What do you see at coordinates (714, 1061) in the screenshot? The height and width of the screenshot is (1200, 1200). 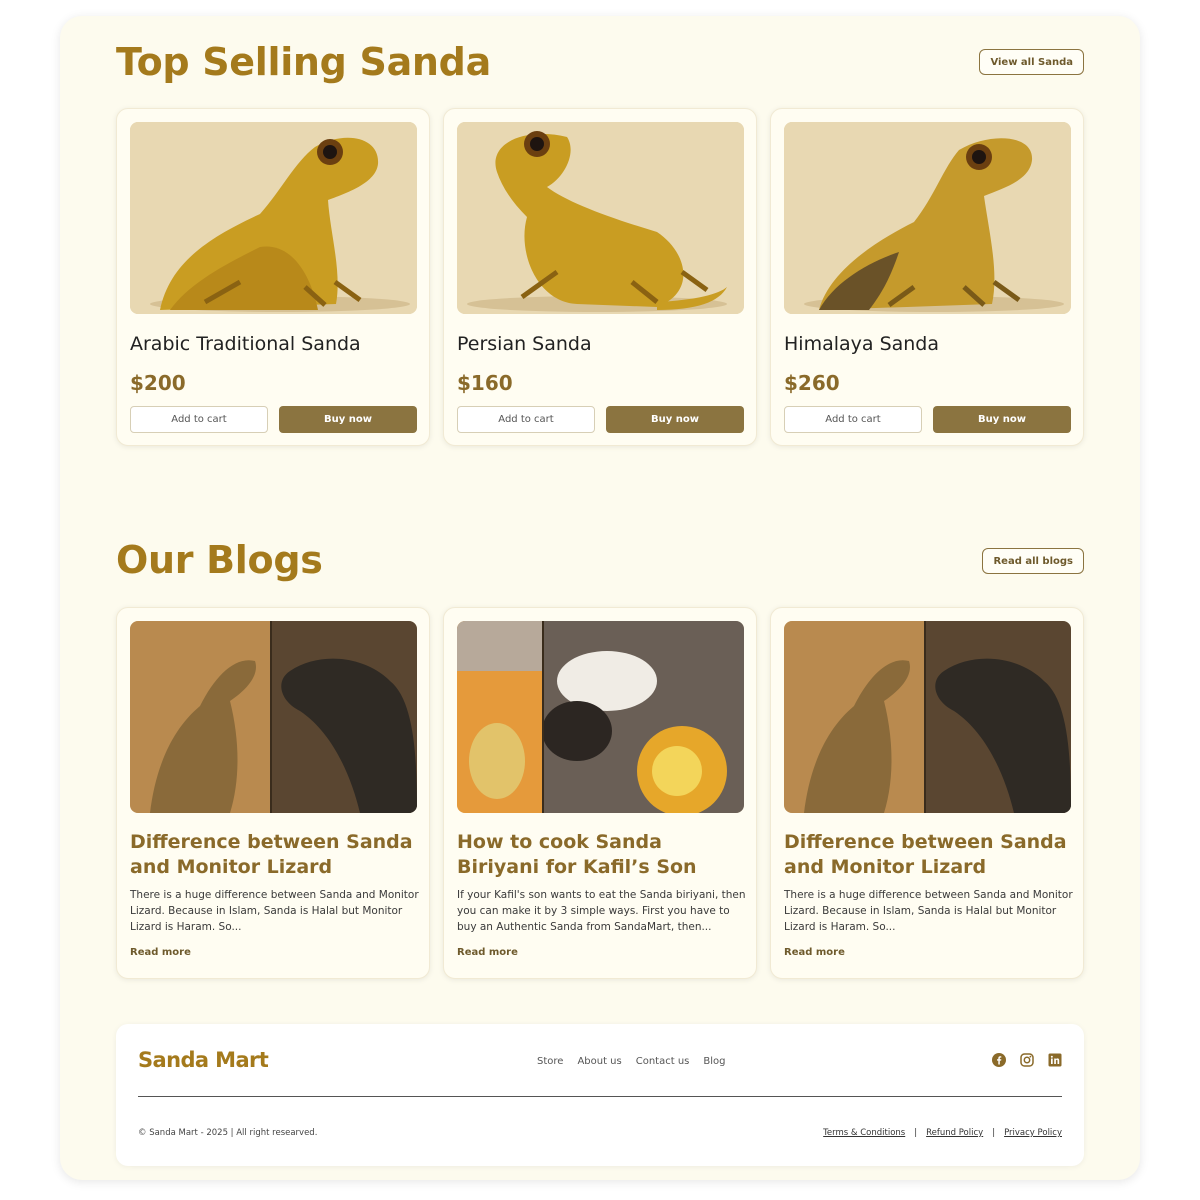 I see `footer-nav-blog: Blog` at bounding box center [714, 1061].